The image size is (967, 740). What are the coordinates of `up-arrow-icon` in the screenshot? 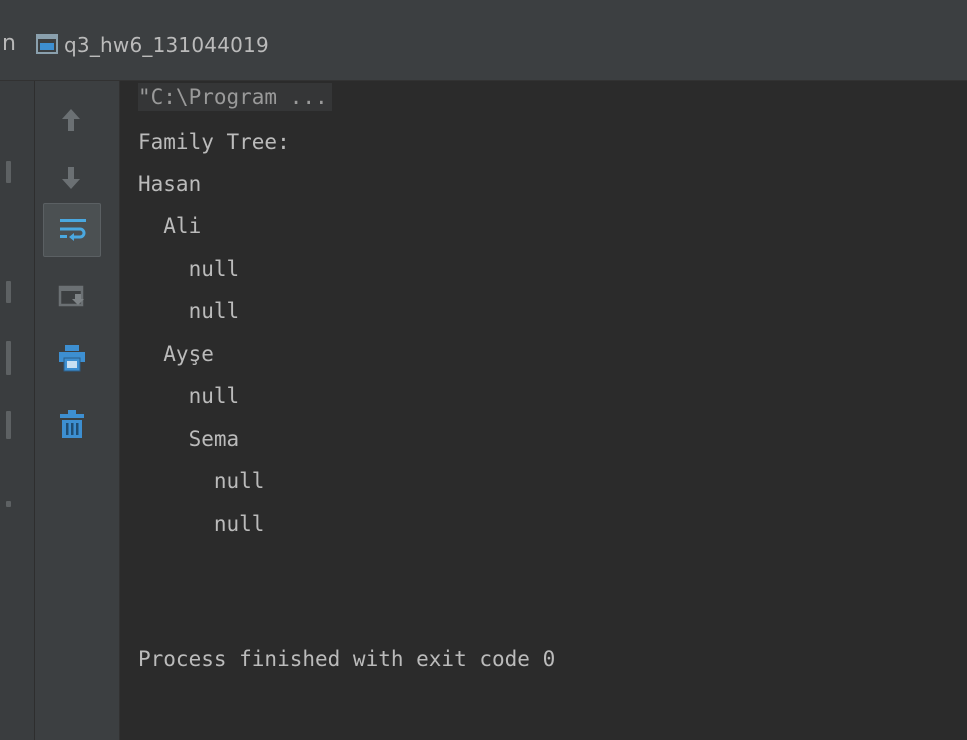 It's located at (71, 120).